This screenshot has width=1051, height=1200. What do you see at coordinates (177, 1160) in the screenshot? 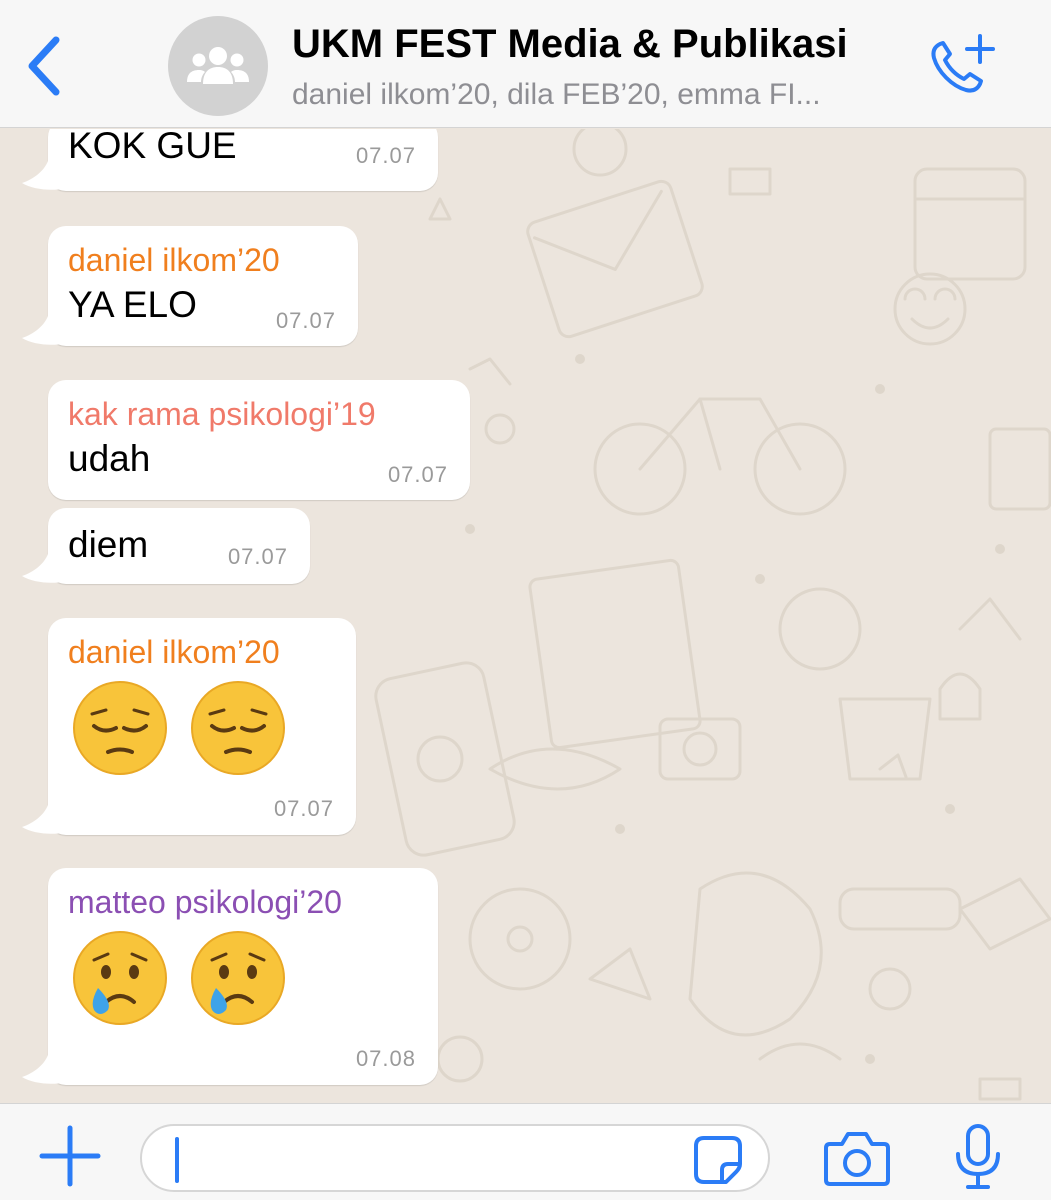
I see `text-cursor` at bounding box center [177, 1160].